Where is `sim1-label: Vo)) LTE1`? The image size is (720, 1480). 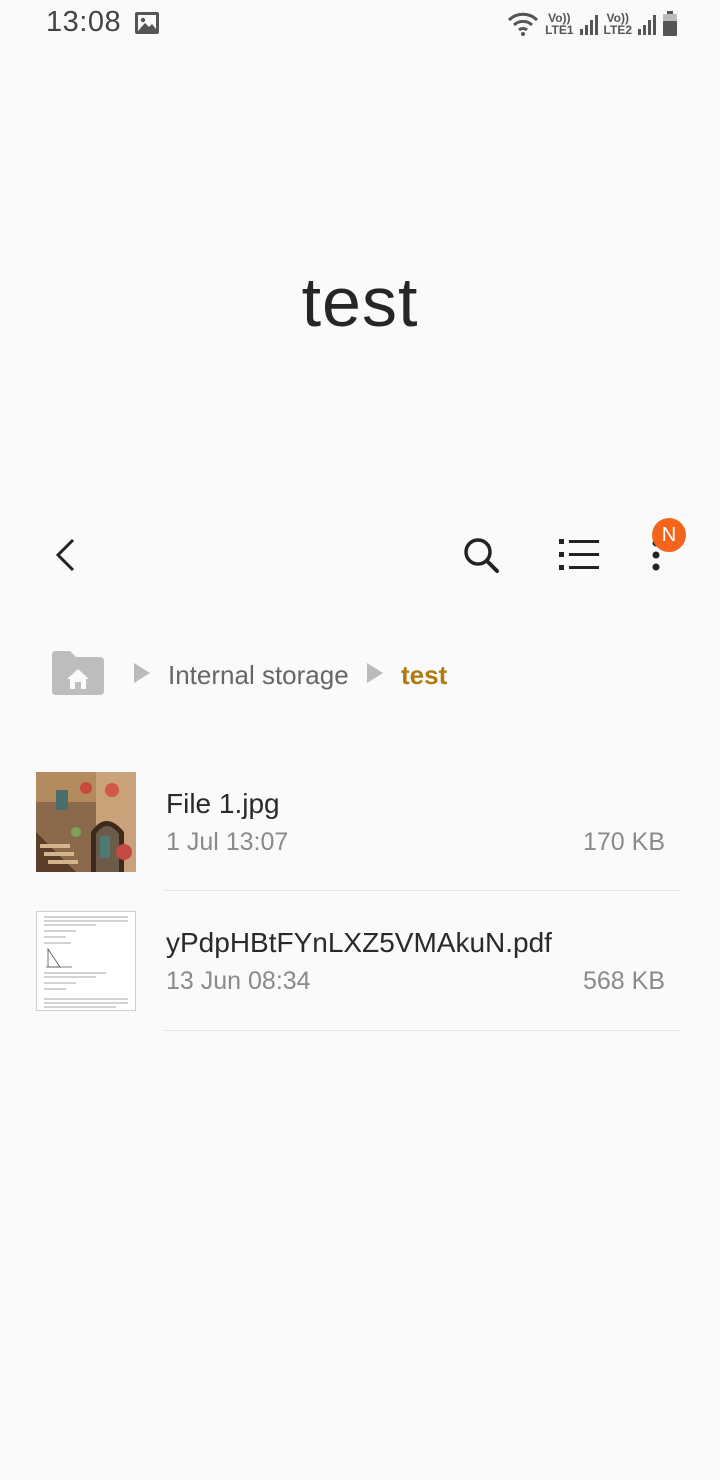 sim1-label: Vo)) LTE1 is located at coordinates (559, 24).